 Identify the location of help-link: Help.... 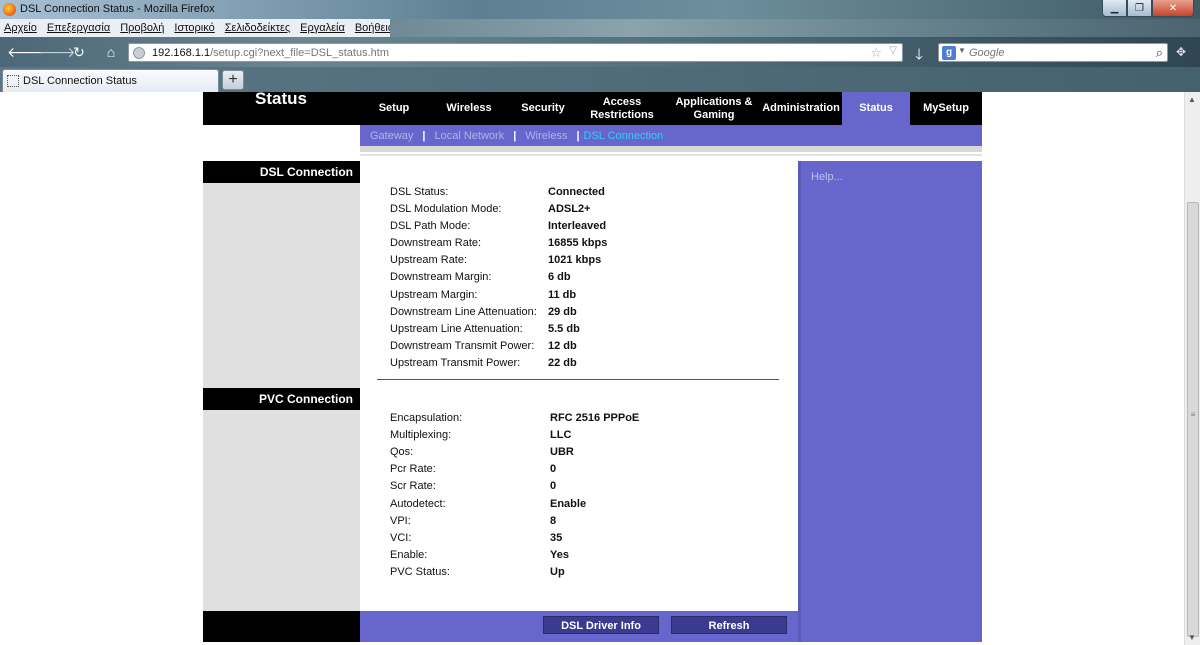
(827, 177).